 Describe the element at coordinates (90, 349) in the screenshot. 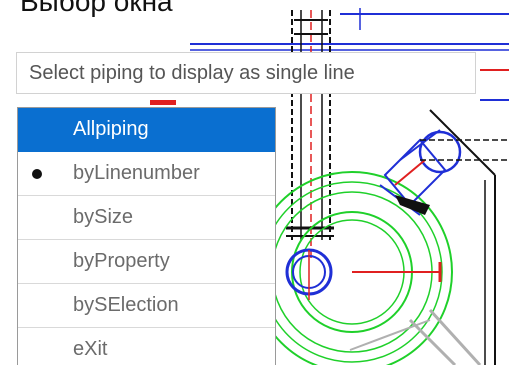

I see `menu-item-label: eXit` at that location.